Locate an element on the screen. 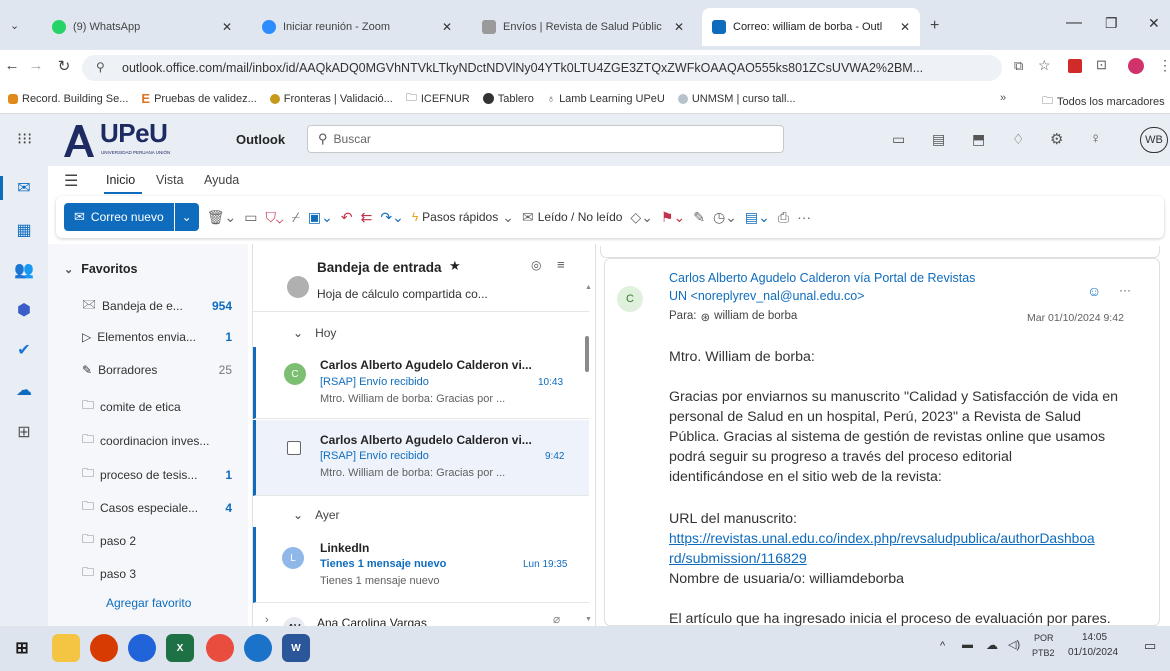  report-icon: ⛉⌄ is located at coordinates (274, 217).